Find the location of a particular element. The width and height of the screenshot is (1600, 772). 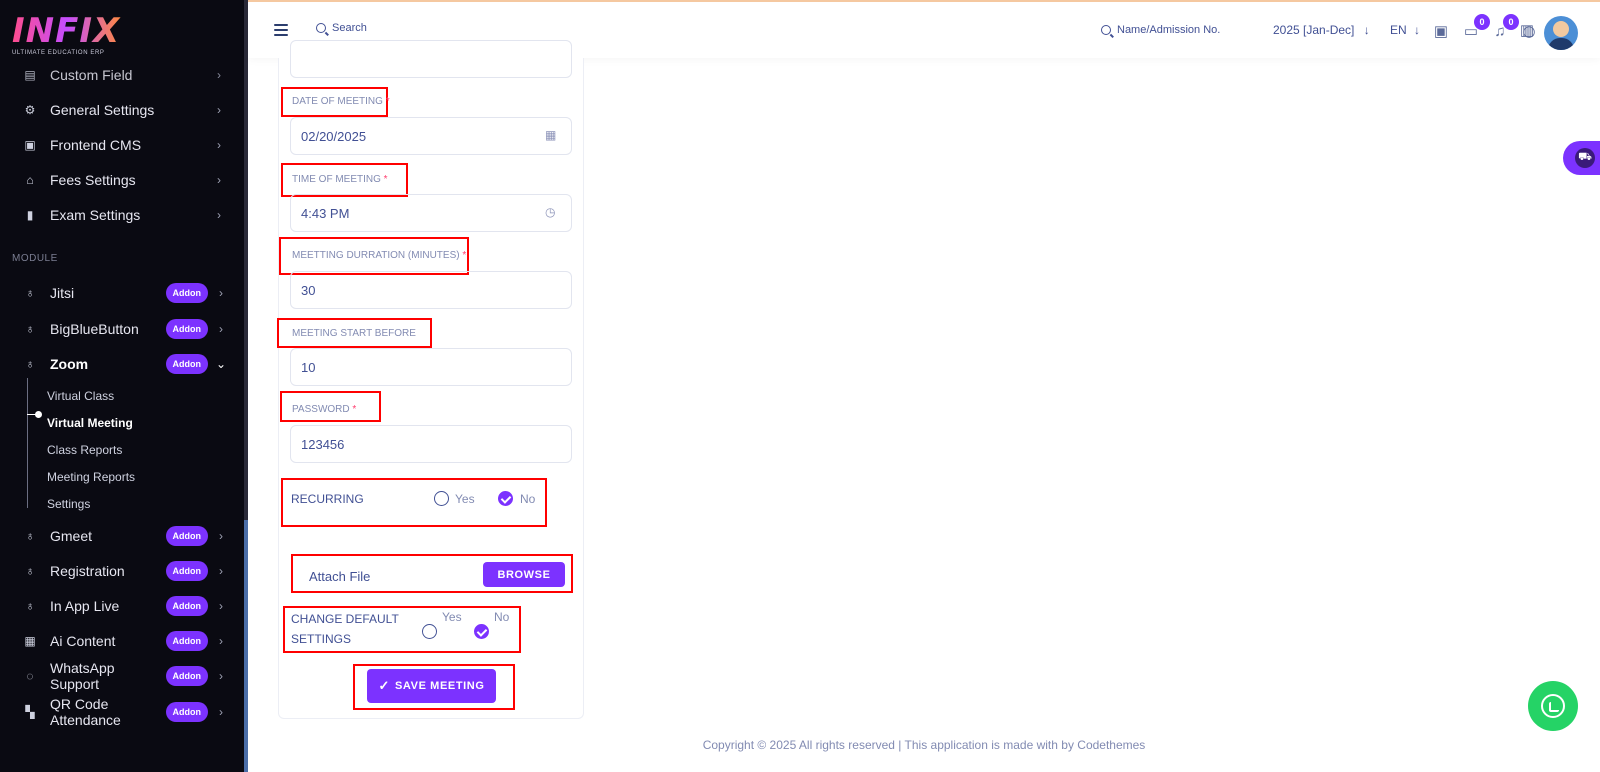

user-avatar is located at coordinates (1561, 33).